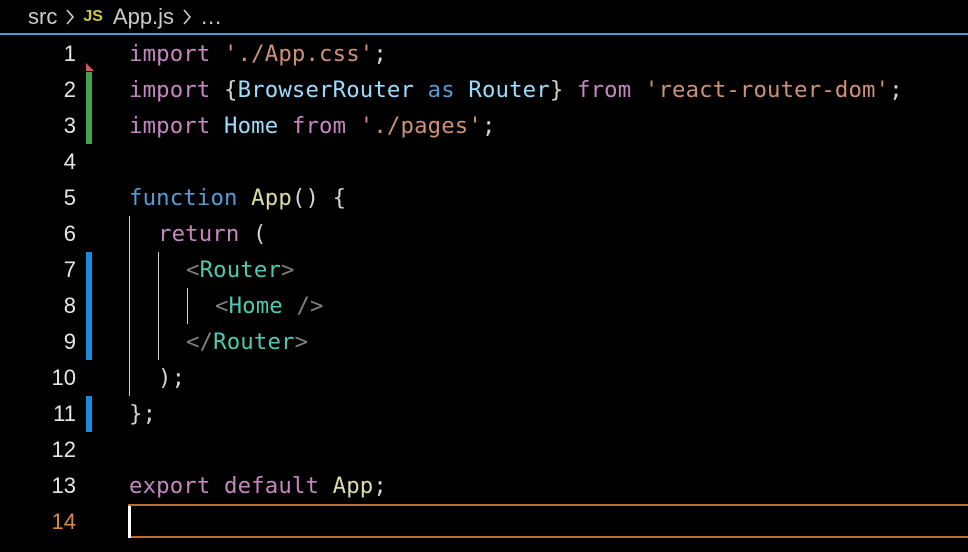  I want to click on code-line: 9 </Router>, so click(484, 342).